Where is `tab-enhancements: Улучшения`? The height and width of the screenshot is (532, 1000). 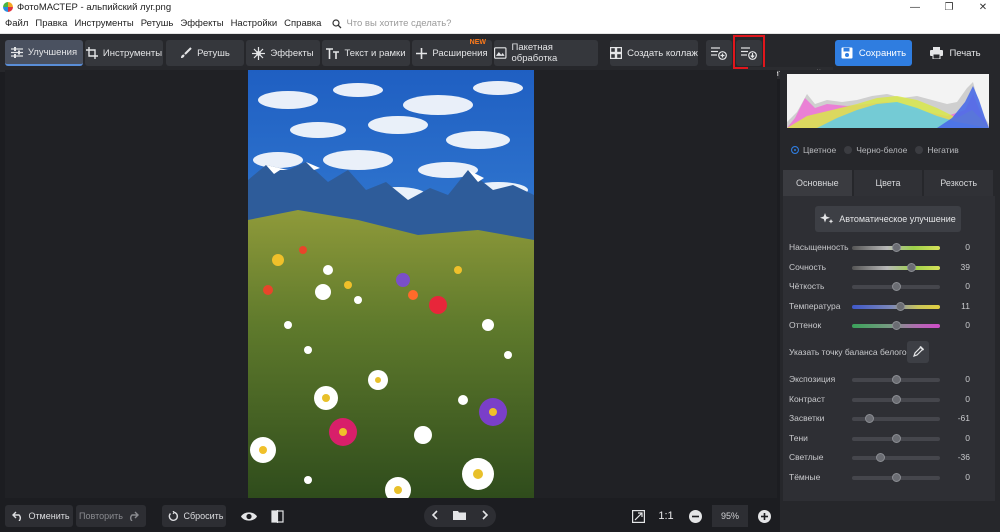
tab-enhancements: Улучшения is located at coordinates (44, 53).